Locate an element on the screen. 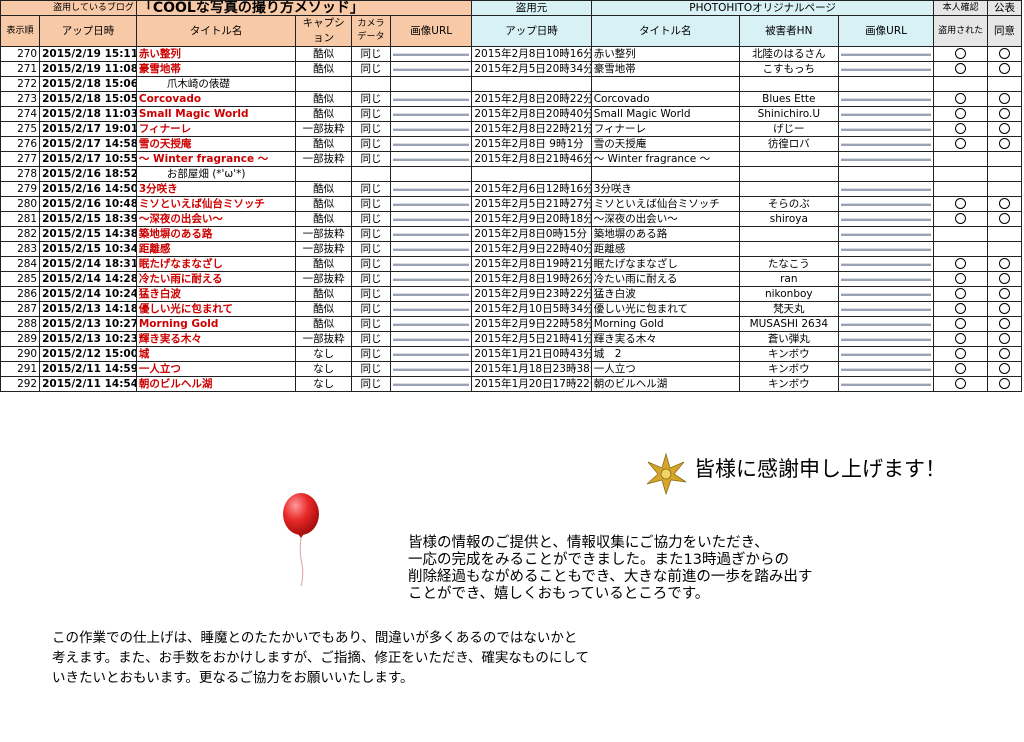 The height and width of the screenshot is (742, 1024). source-upload-date: 2015年2月8日10時16分 is located at coordinates (531, 54).